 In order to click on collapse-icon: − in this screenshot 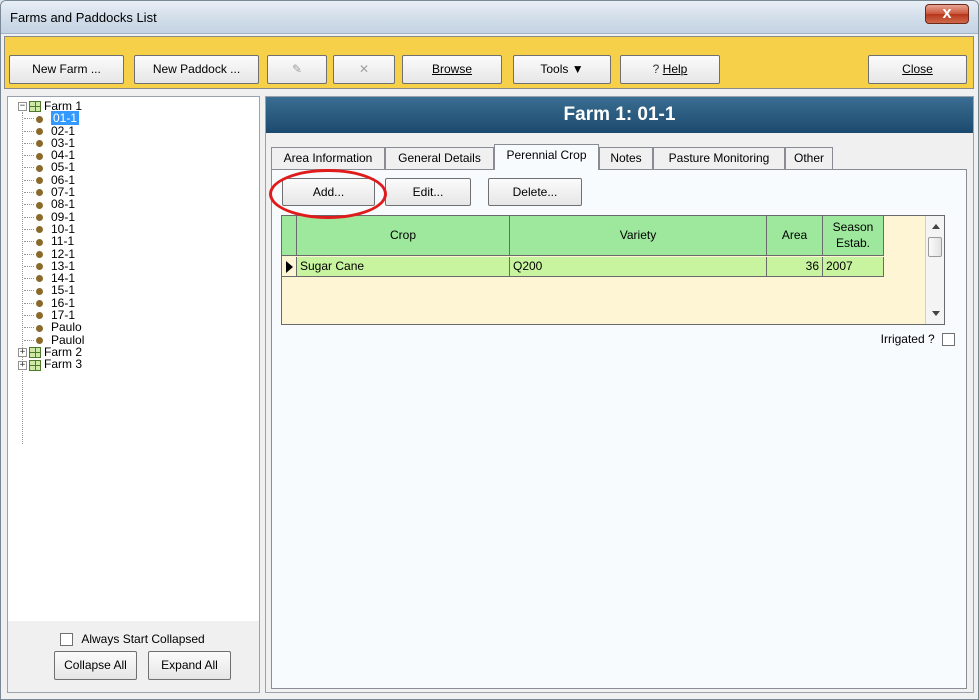, I will do `click(22, 107)`.